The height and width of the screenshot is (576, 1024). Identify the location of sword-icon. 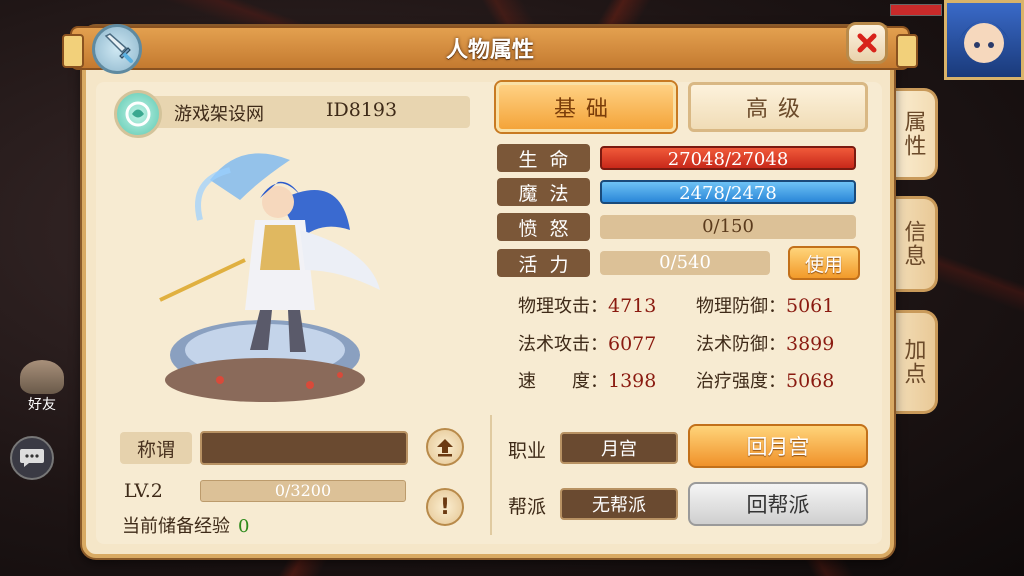
(117, 49).